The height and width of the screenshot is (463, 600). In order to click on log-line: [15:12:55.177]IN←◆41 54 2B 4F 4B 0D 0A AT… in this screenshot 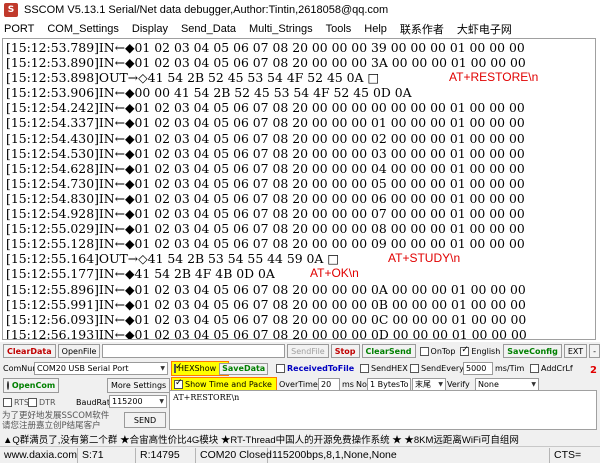, I will do `click(300, 273)`.